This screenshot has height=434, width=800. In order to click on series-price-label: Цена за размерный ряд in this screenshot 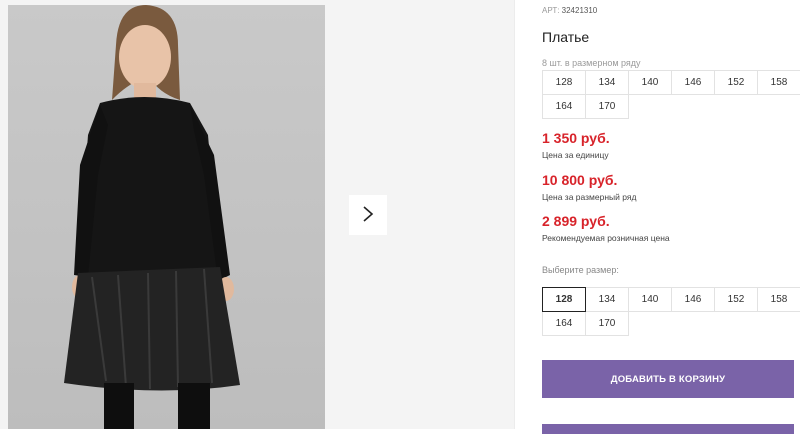, I will do `click(589, 197)`.